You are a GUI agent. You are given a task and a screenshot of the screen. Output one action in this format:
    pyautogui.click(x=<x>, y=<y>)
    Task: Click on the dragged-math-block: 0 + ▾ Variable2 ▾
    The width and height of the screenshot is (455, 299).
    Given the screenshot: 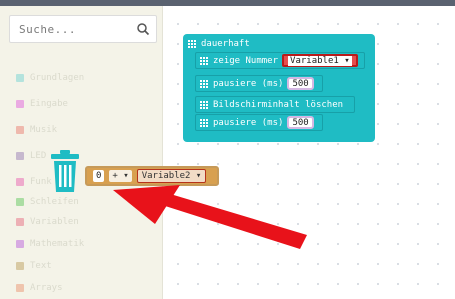 What is the action you would take?
    pyautogui.click(x=152, y=176)
    